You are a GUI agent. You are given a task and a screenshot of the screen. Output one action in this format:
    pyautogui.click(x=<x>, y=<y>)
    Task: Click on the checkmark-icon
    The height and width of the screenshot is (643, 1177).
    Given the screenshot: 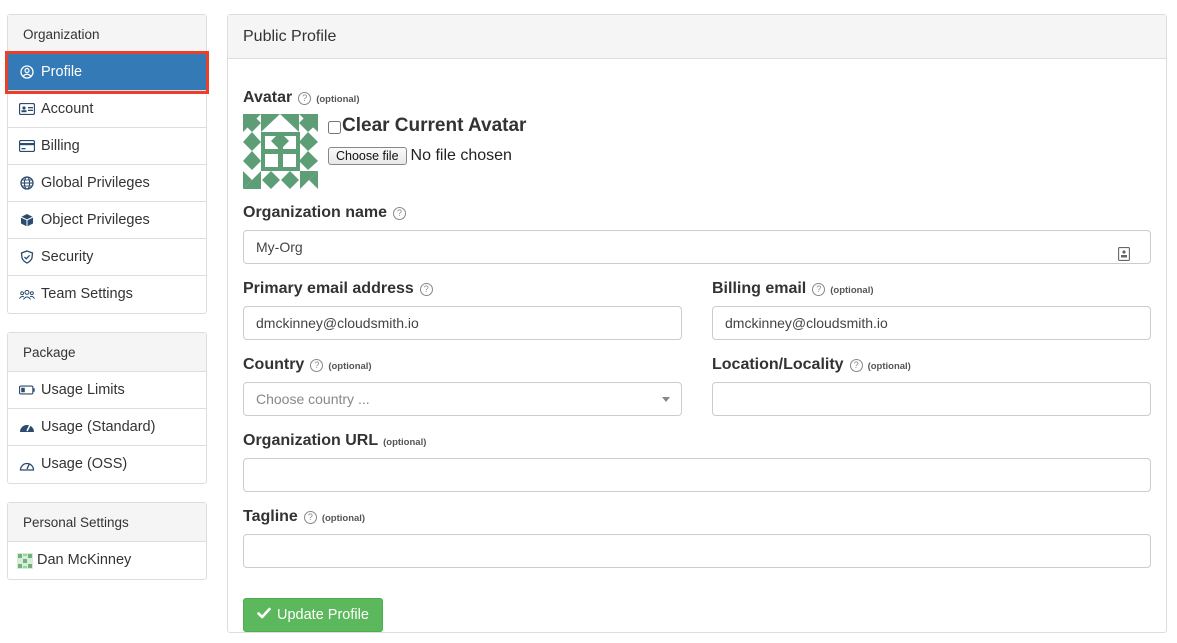 What is the action you would take?
    pyautogui.click(x=264, y=615)
    